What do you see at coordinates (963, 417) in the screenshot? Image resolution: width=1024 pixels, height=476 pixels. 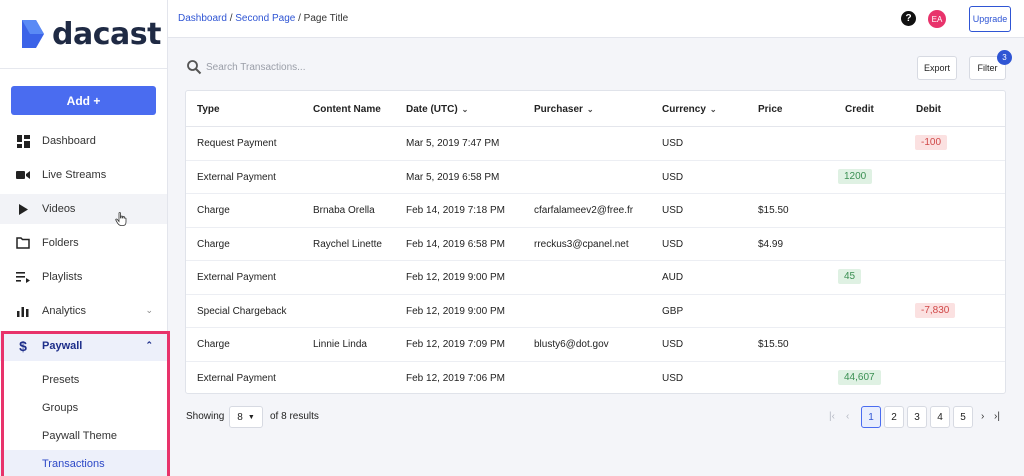 I see `page-button-5: 5` at bounding box center [963, 417].